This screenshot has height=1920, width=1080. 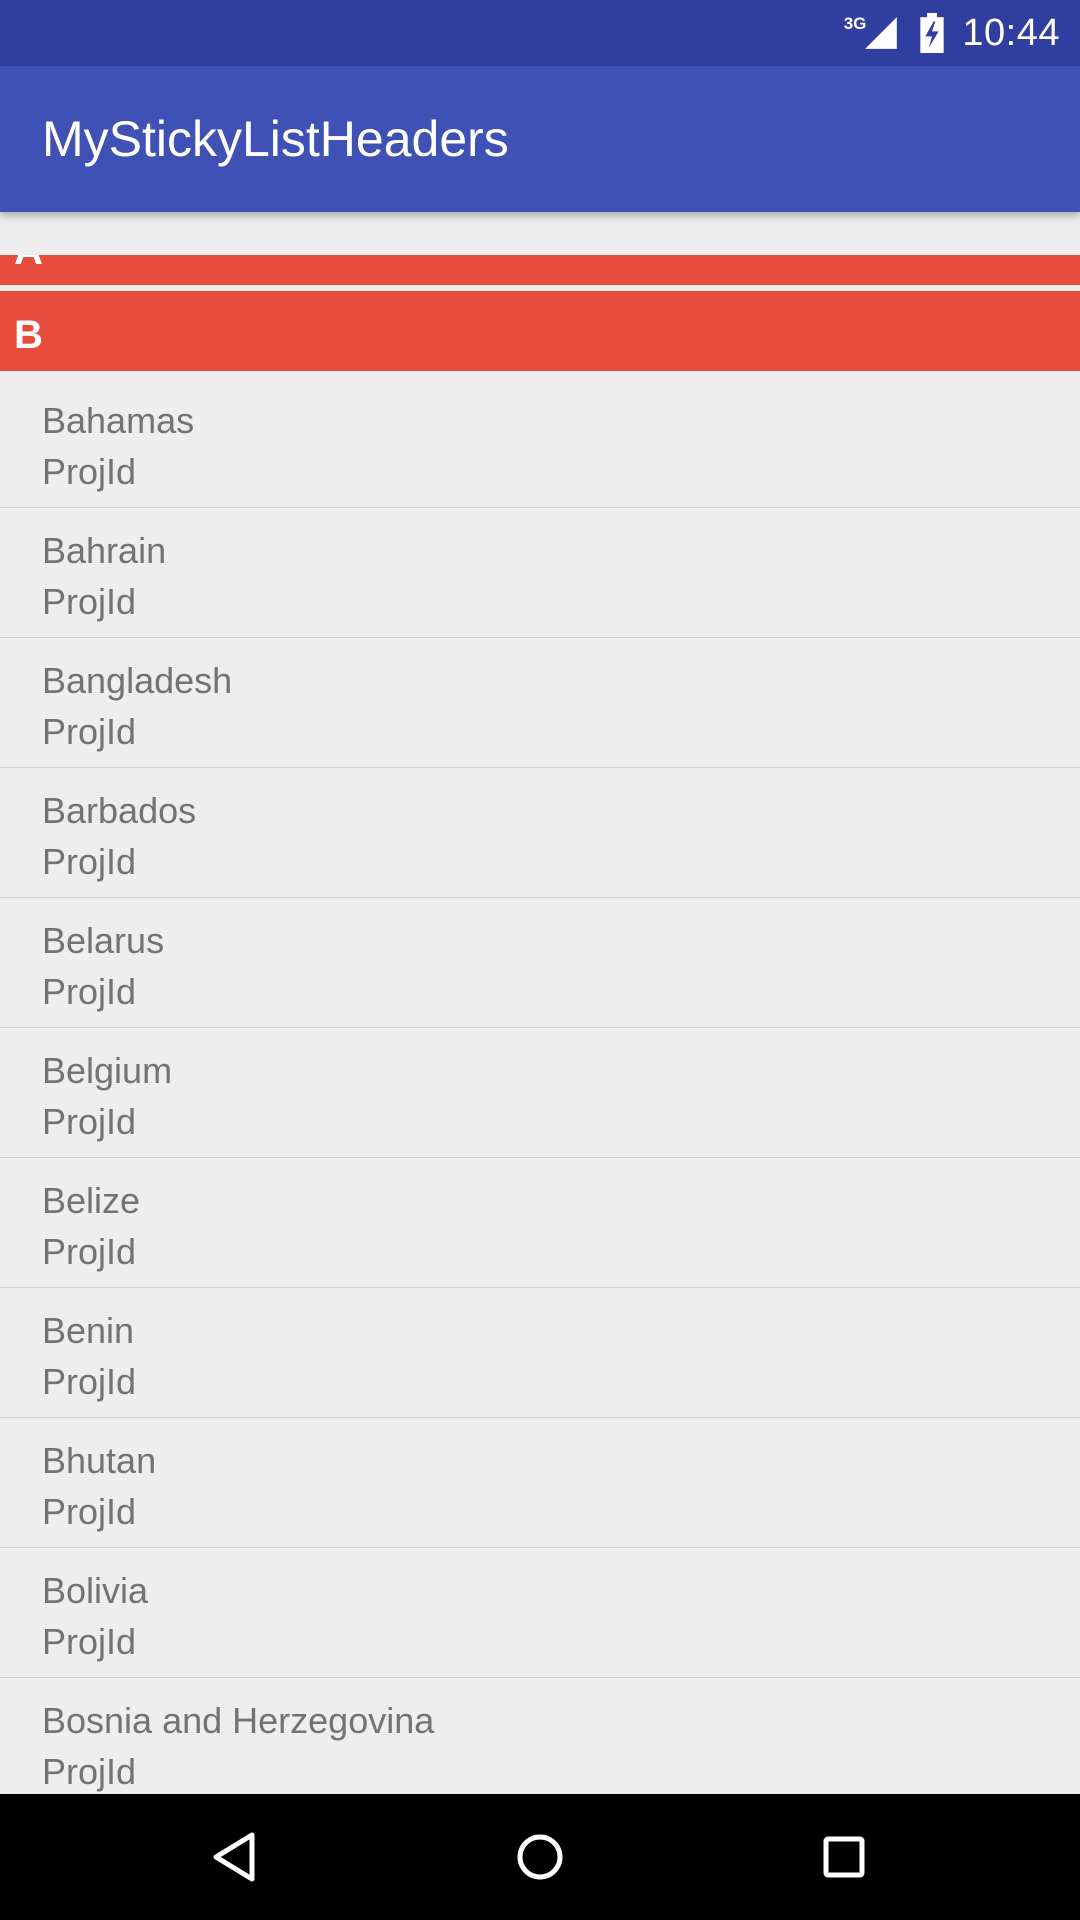 What do you see at coordinates (275, 139) in the screenshot?
I see `app-title: MyStickyListHeaders` at bounding box center [275, 139].